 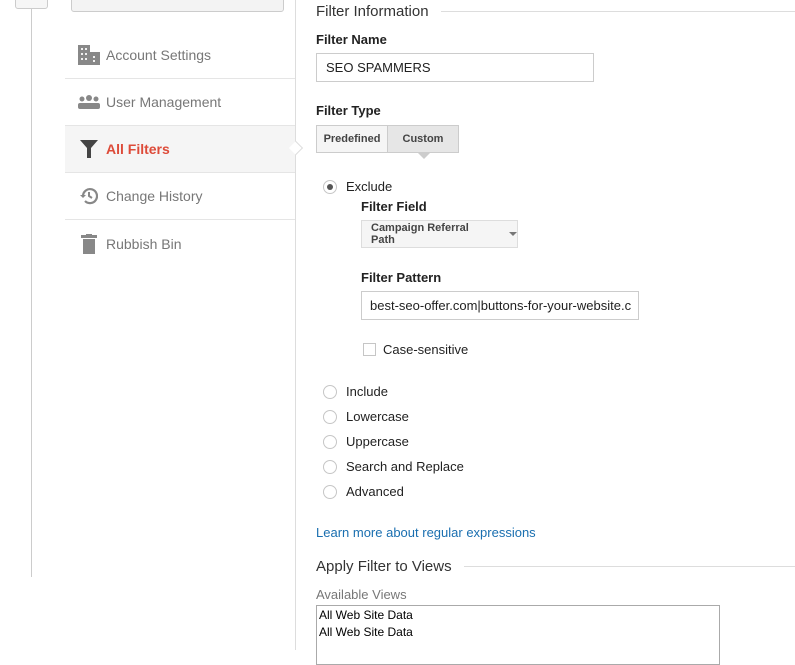 What do you see at coordinates (361, 594) in the screenshot?
I see `available-views-label: Available Views` at bounding box center [361, 594].